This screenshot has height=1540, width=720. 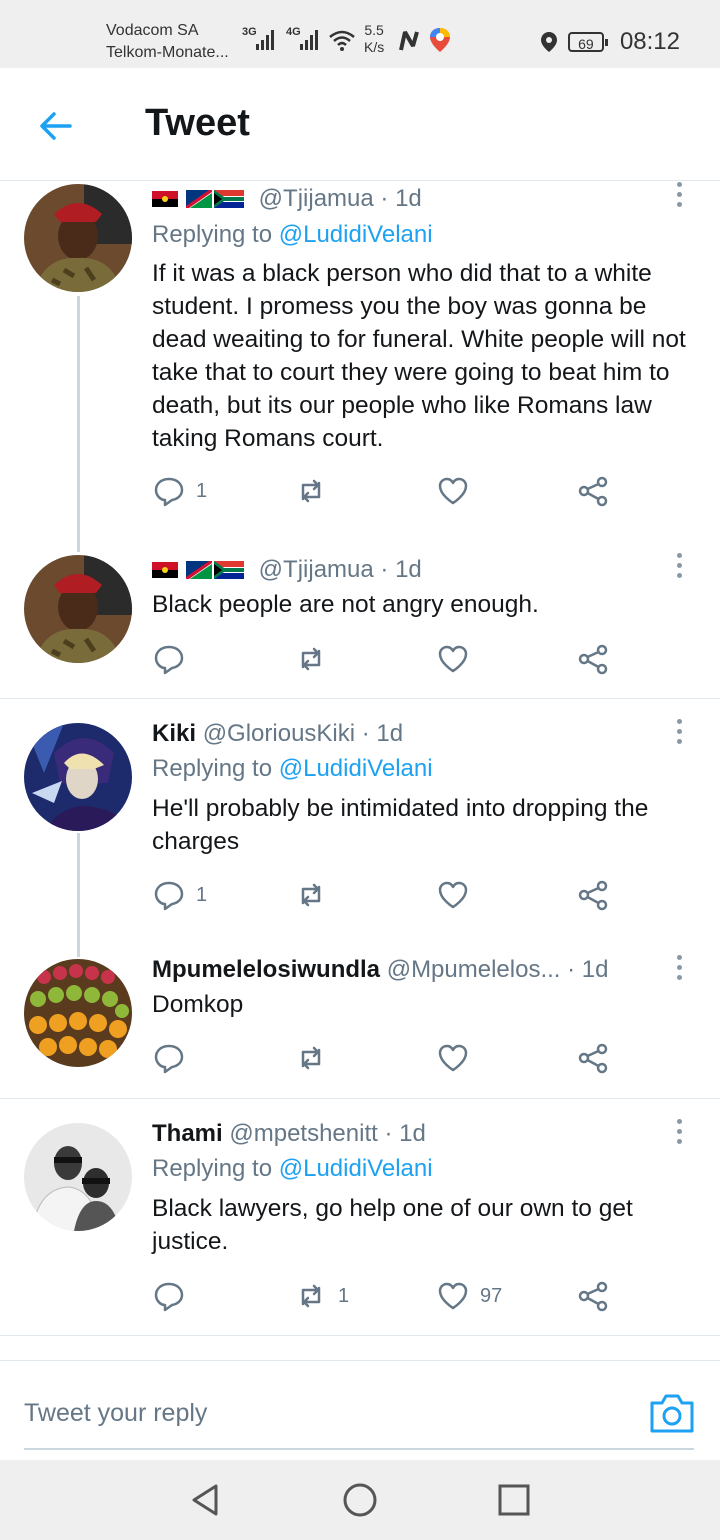 I want to click on retweet-button: 1, so click(x=321, y=1296).